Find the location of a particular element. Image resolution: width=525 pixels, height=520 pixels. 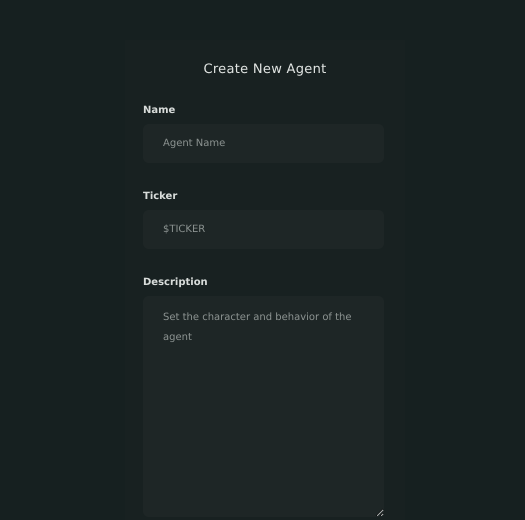

field-label: Name is located at coordinates (159, 110).